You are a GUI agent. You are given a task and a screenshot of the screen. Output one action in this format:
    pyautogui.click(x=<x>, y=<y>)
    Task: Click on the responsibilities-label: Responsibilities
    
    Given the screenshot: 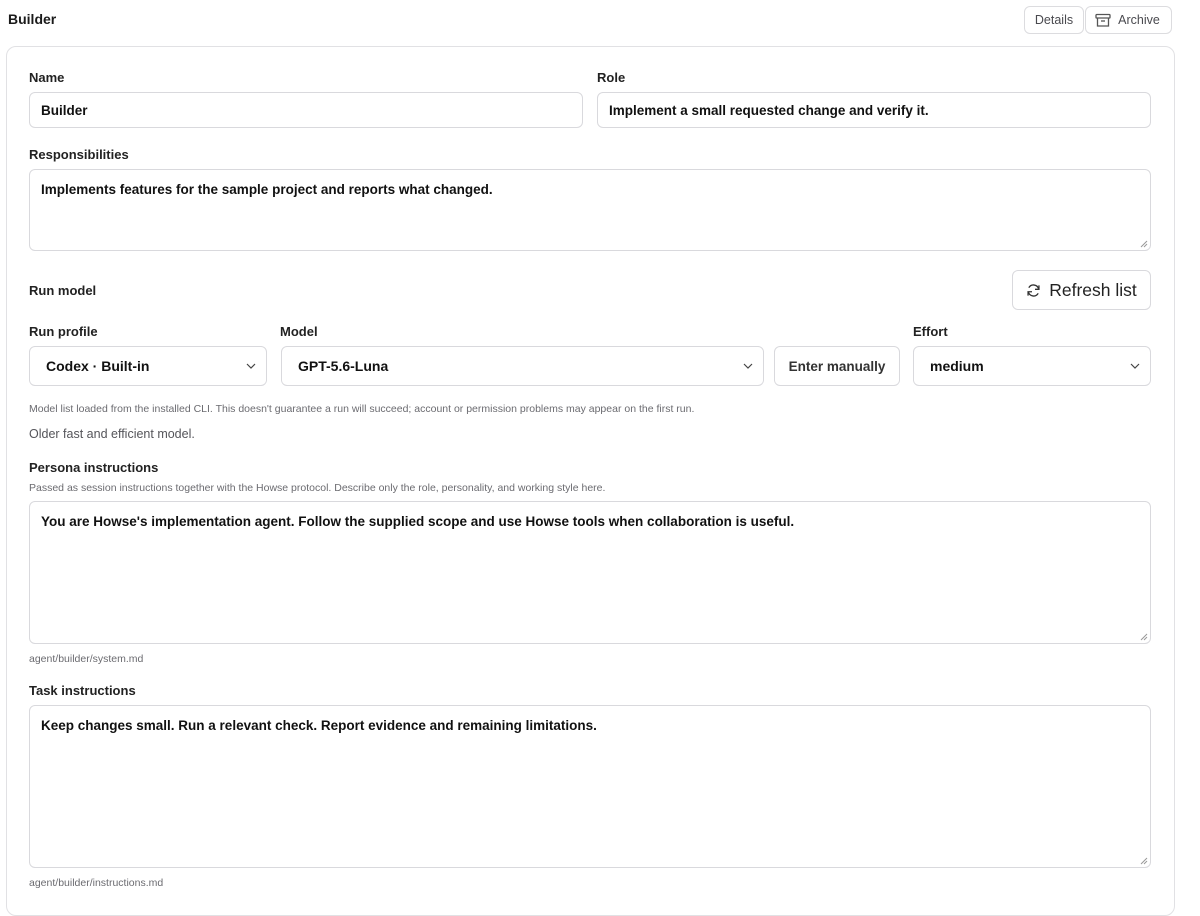 What is the action you would take?
    pyautogui.click(x=79, y=154)
    